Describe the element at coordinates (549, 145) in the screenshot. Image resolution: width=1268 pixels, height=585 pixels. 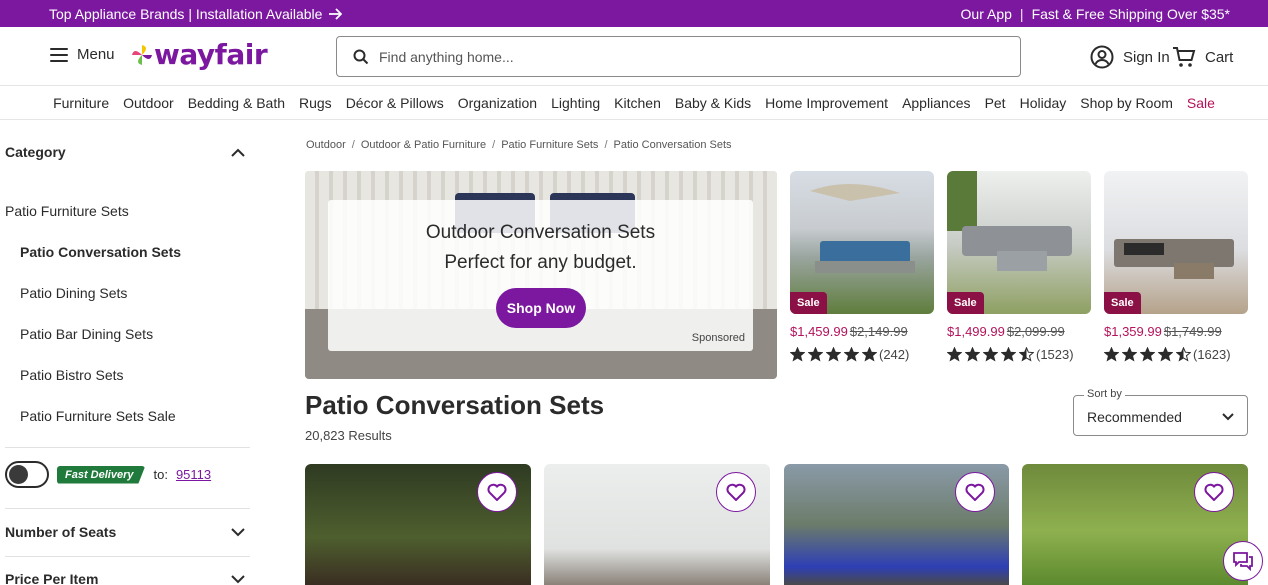
I see `breadcrumb-item: Patio Furniture Sets` at that location.